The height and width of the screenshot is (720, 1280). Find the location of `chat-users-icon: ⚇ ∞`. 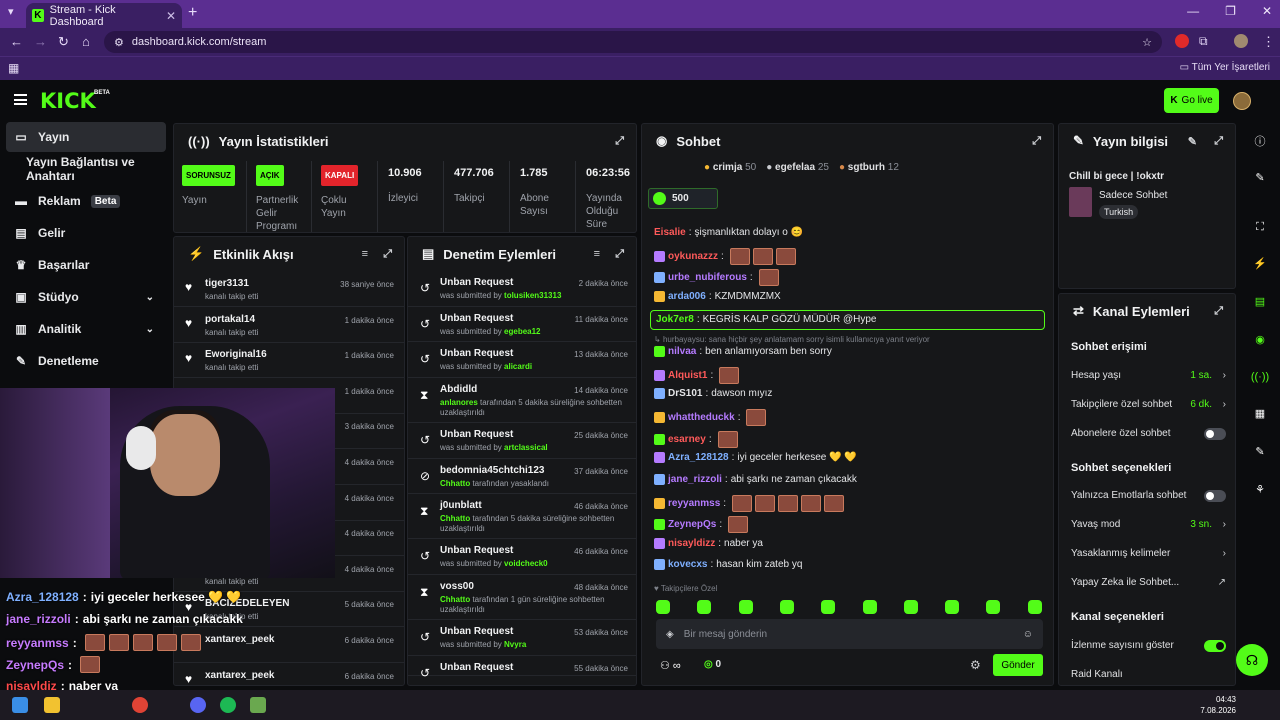

chat-users-icon: ⚇ ∞ is located at coordinates (670, 665).